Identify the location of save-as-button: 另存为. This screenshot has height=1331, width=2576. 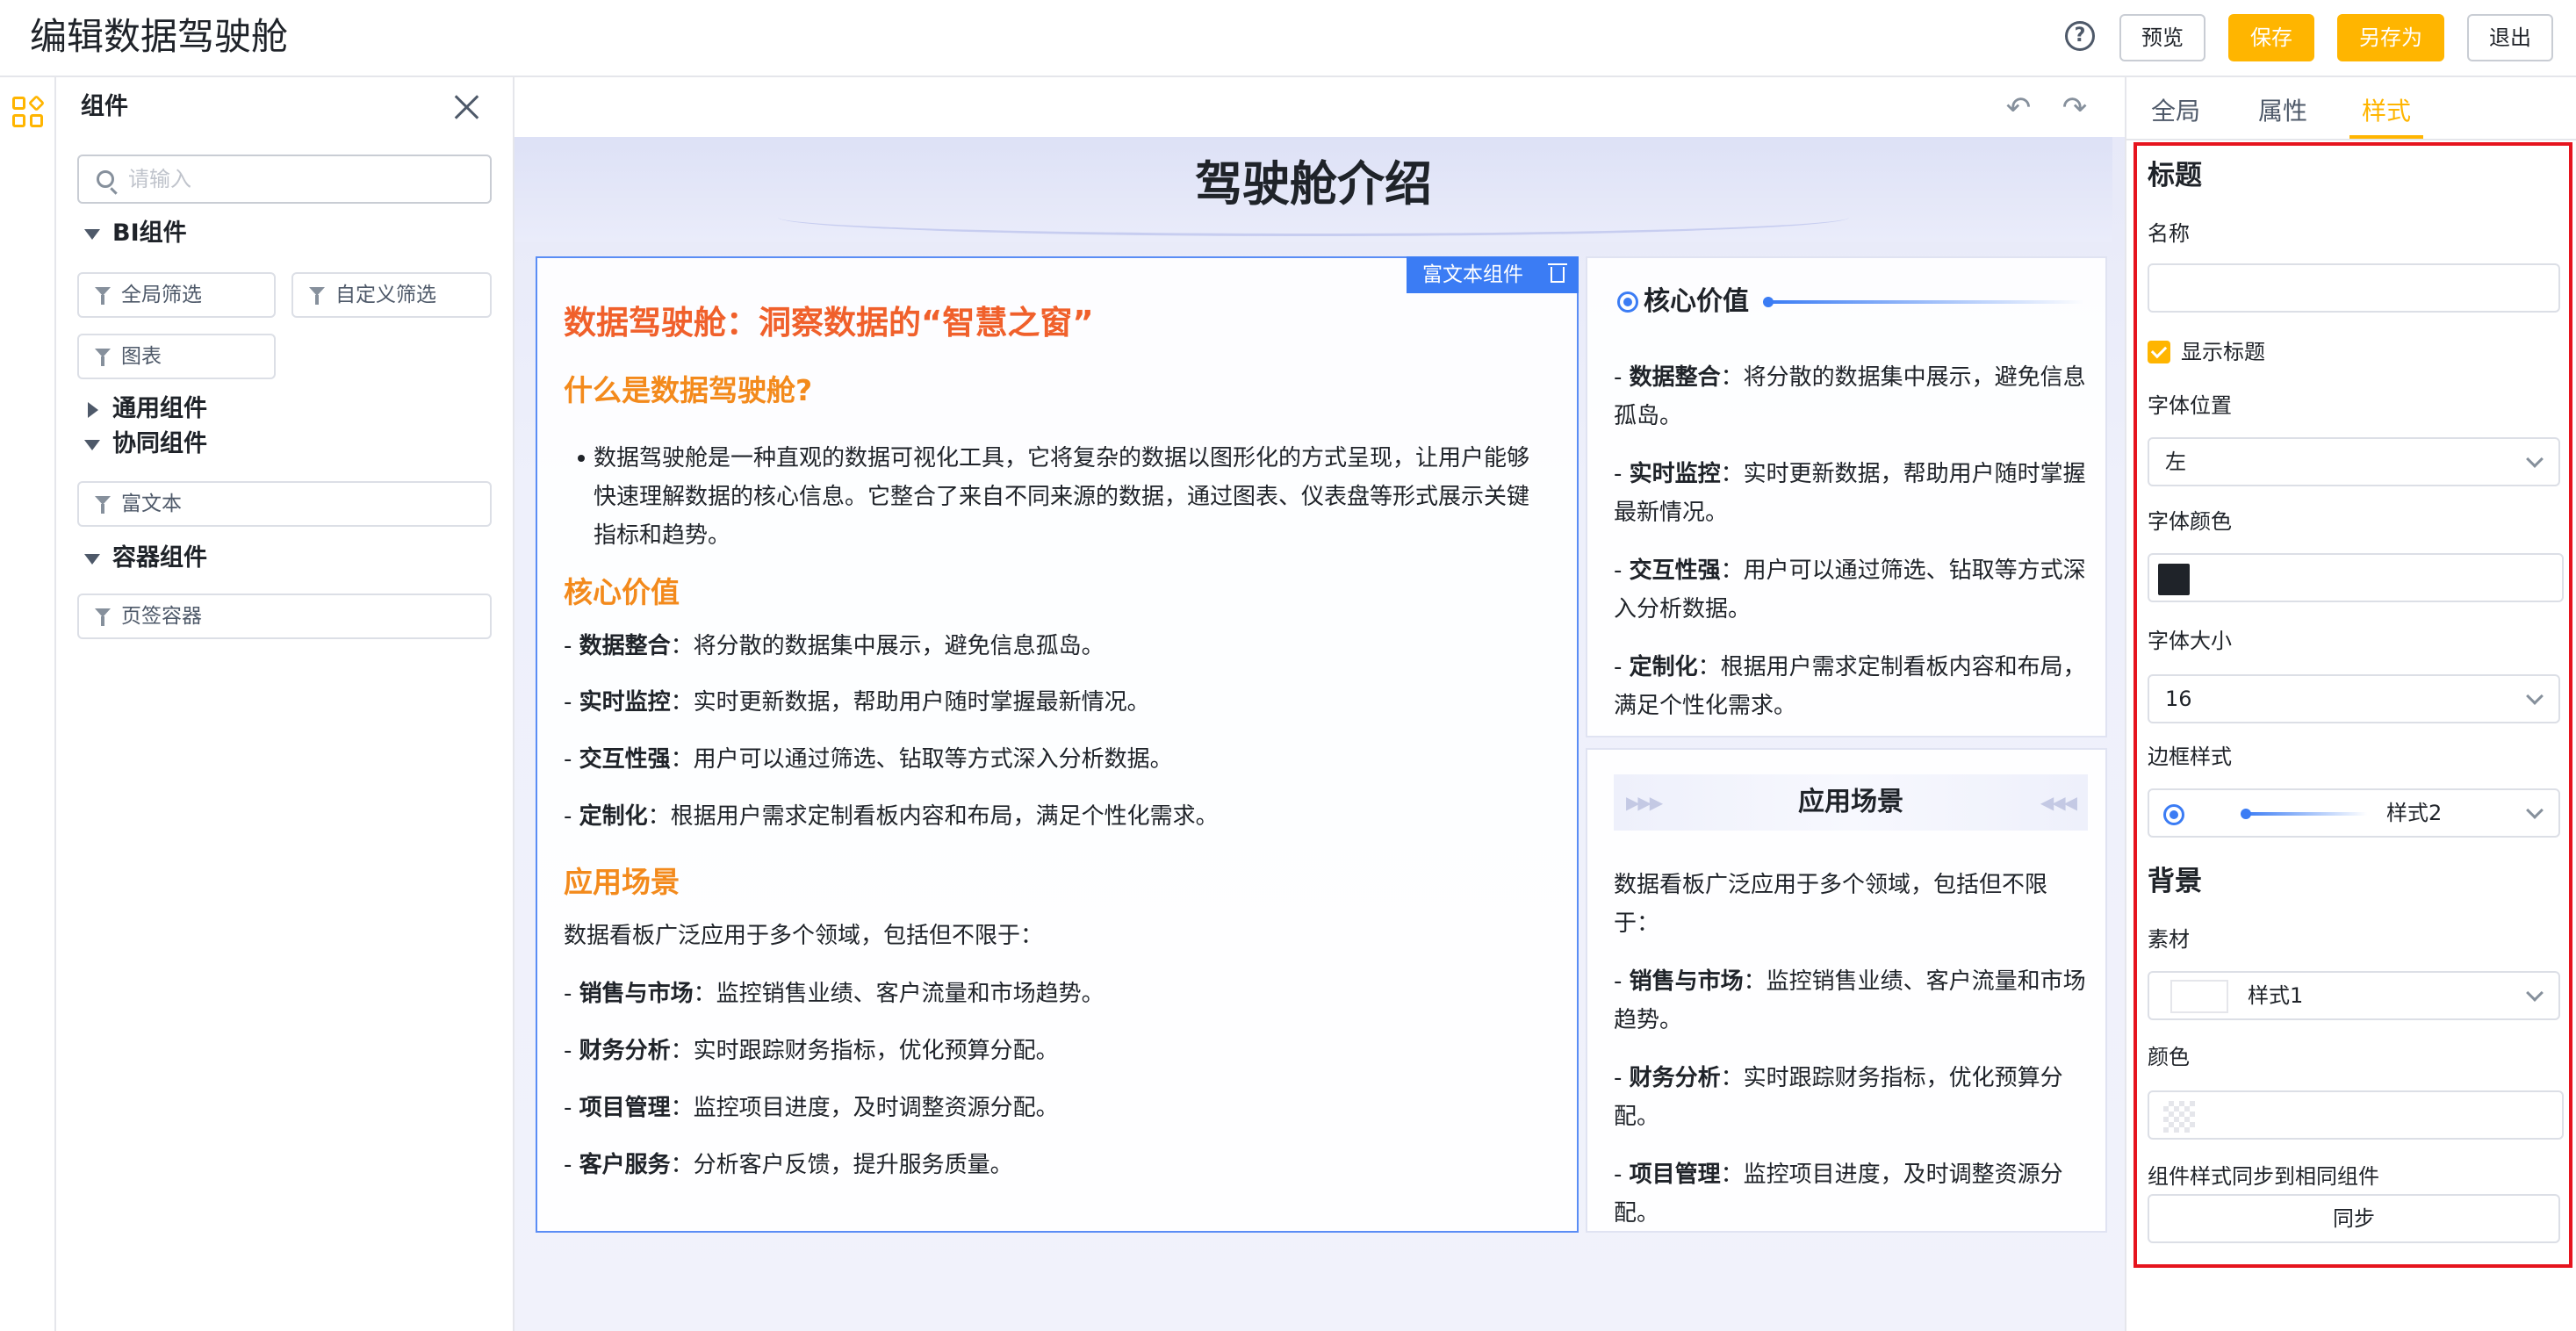
(2390, 37).